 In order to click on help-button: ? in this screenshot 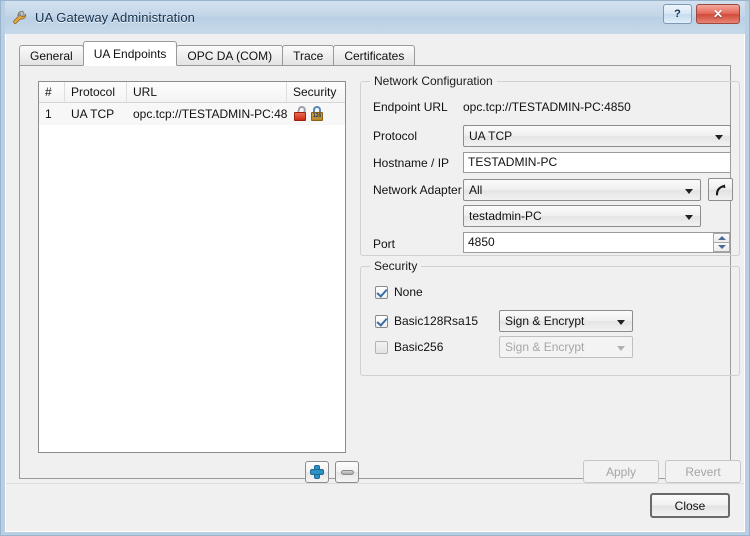, I will do `click(677, 14)`.